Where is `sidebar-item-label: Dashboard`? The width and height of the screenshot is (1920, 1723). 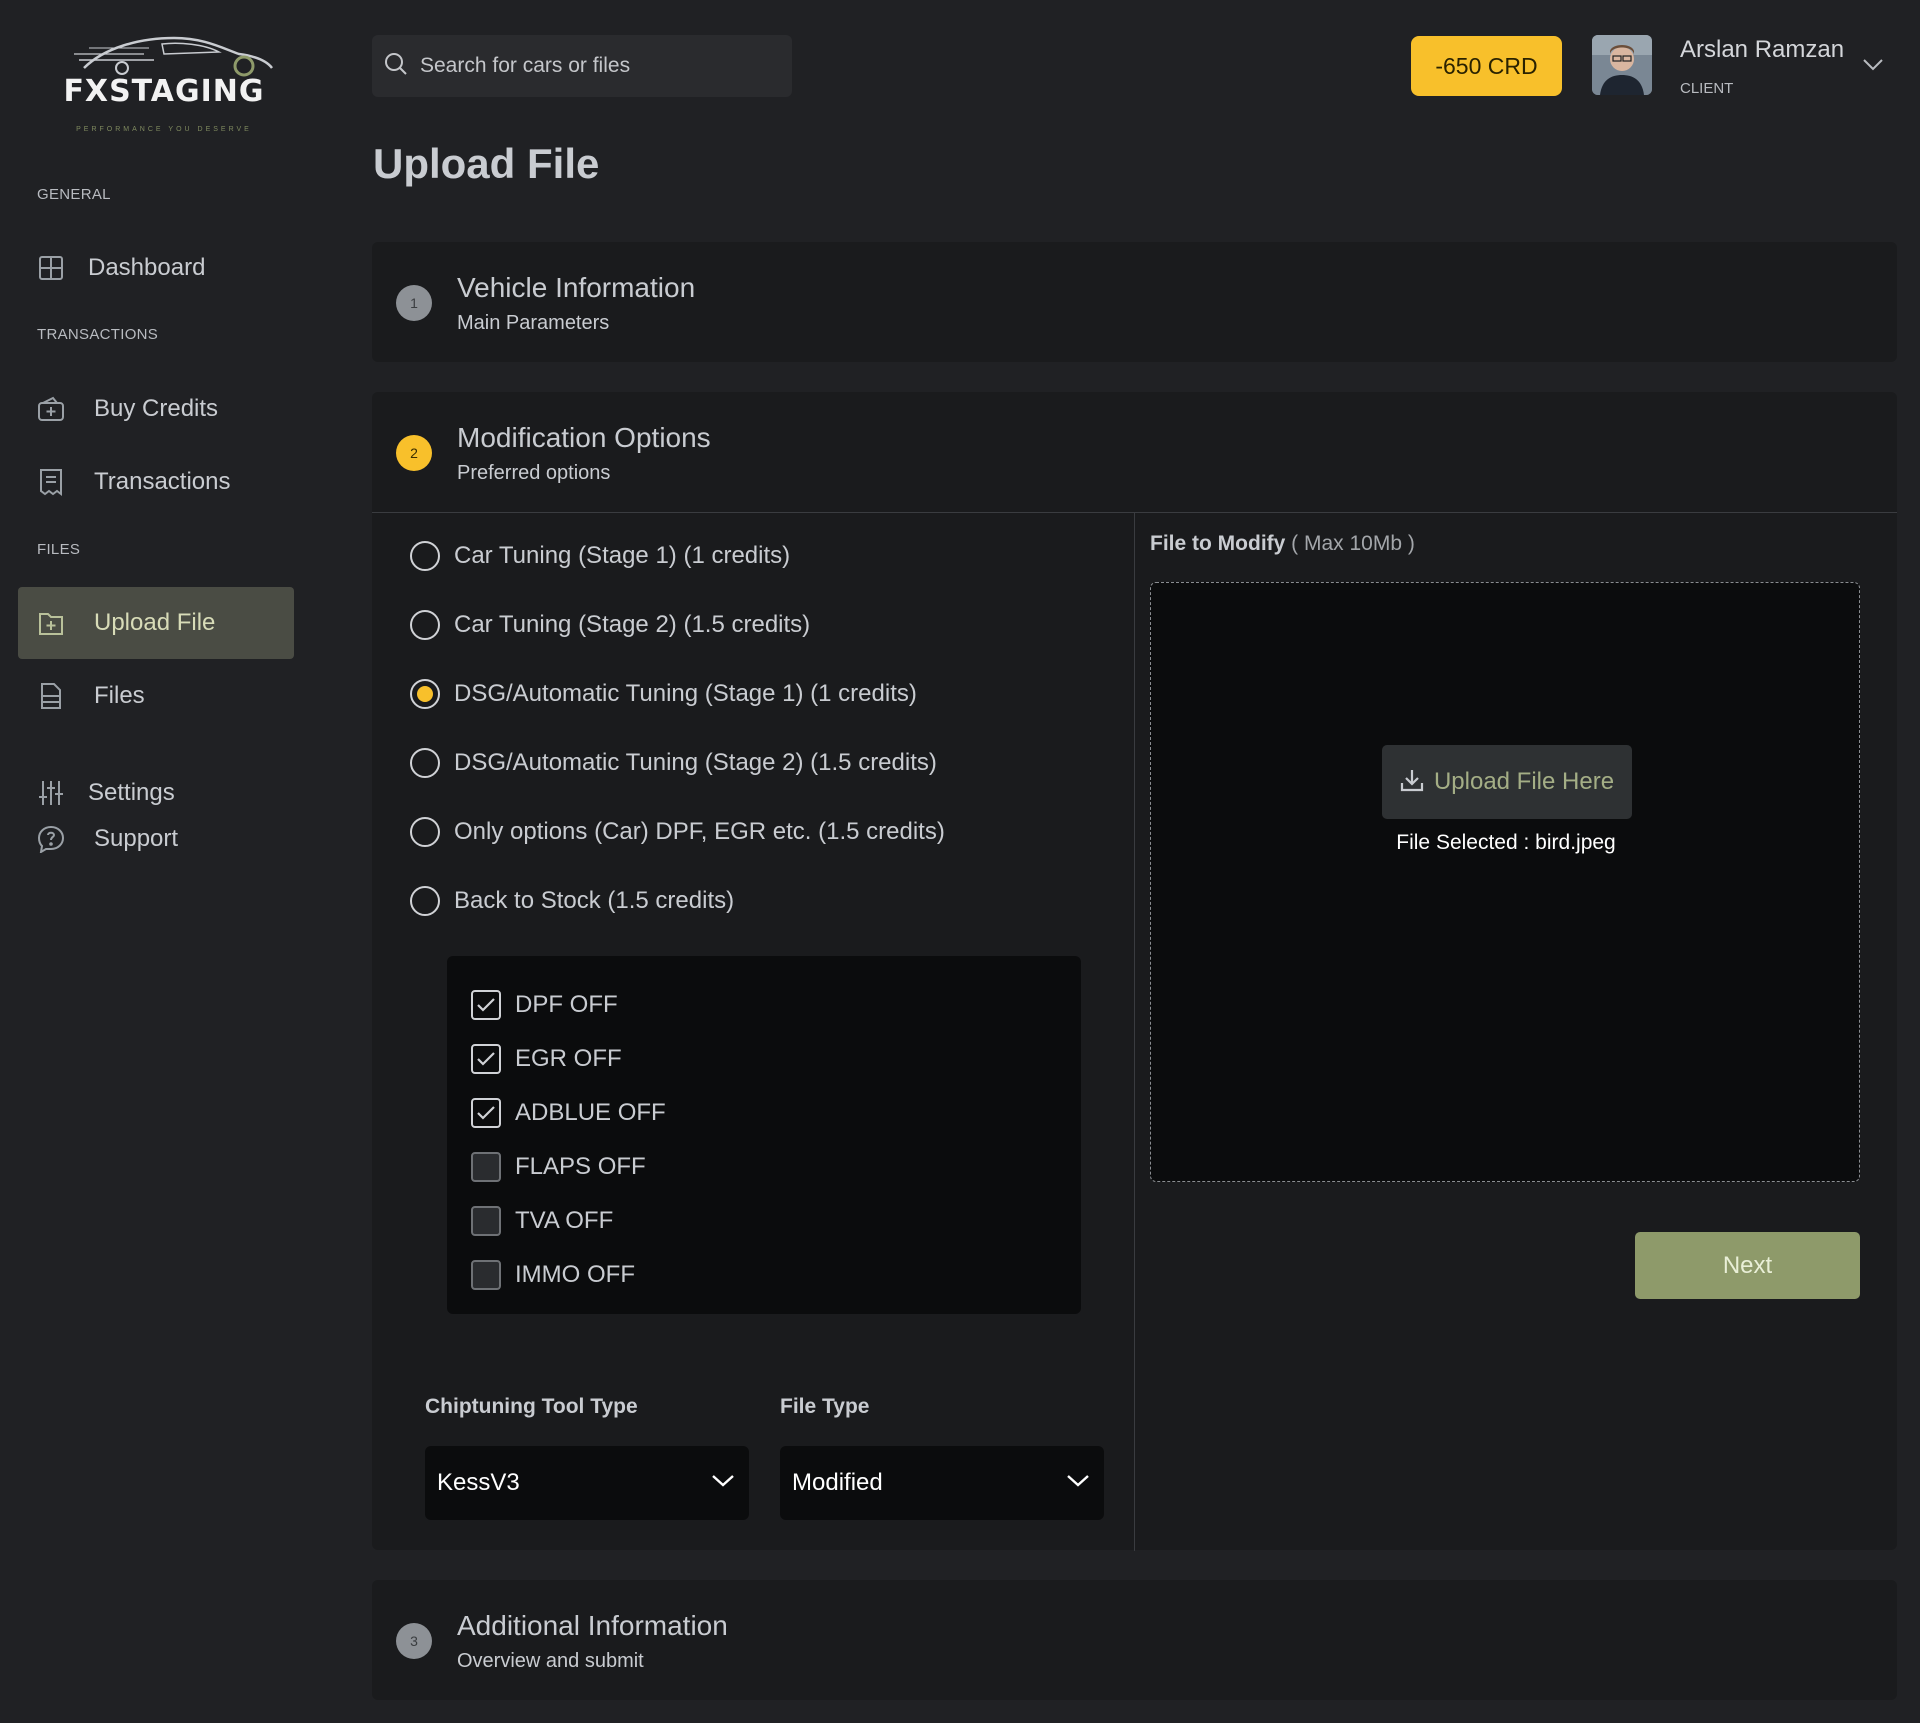 sidebar-item-label: Dashboard is located at coordinates (147, 267).